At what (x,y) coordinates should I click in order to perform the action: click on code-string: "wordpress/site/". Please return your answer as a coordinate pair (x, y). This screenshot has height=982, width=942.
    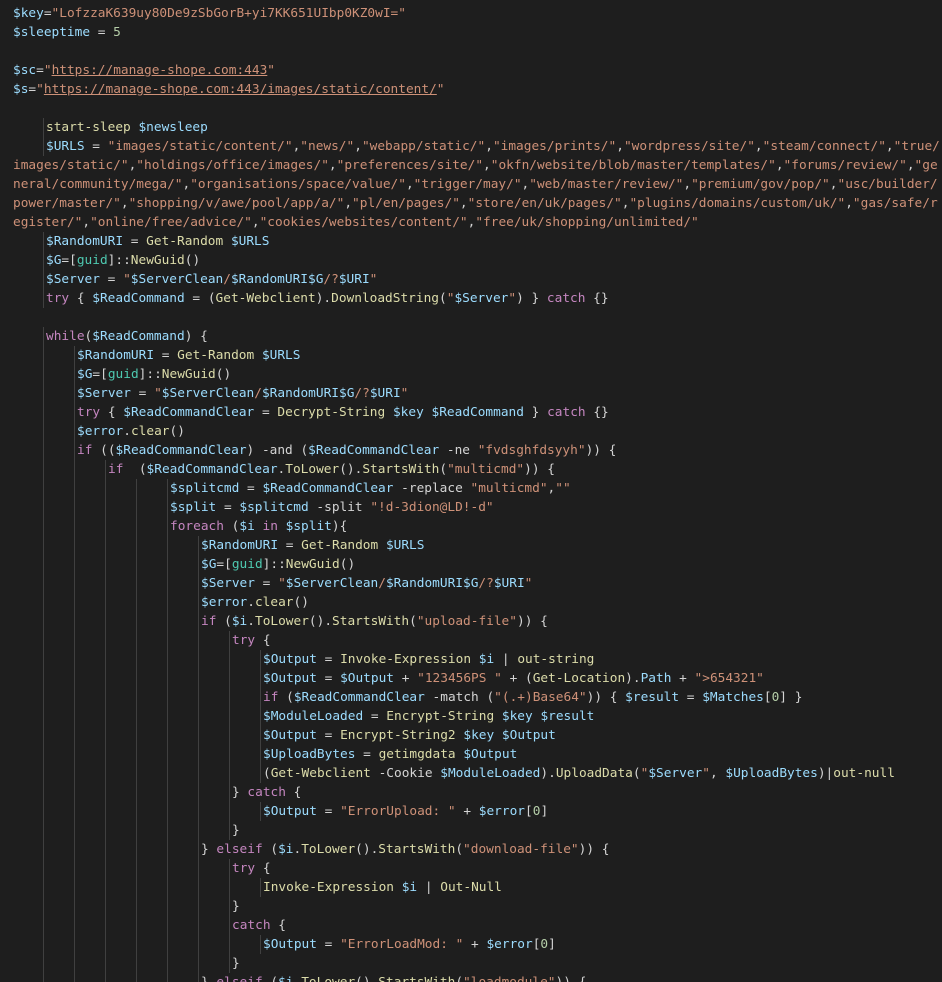
    Looking at the image, I should click on (689, 146).